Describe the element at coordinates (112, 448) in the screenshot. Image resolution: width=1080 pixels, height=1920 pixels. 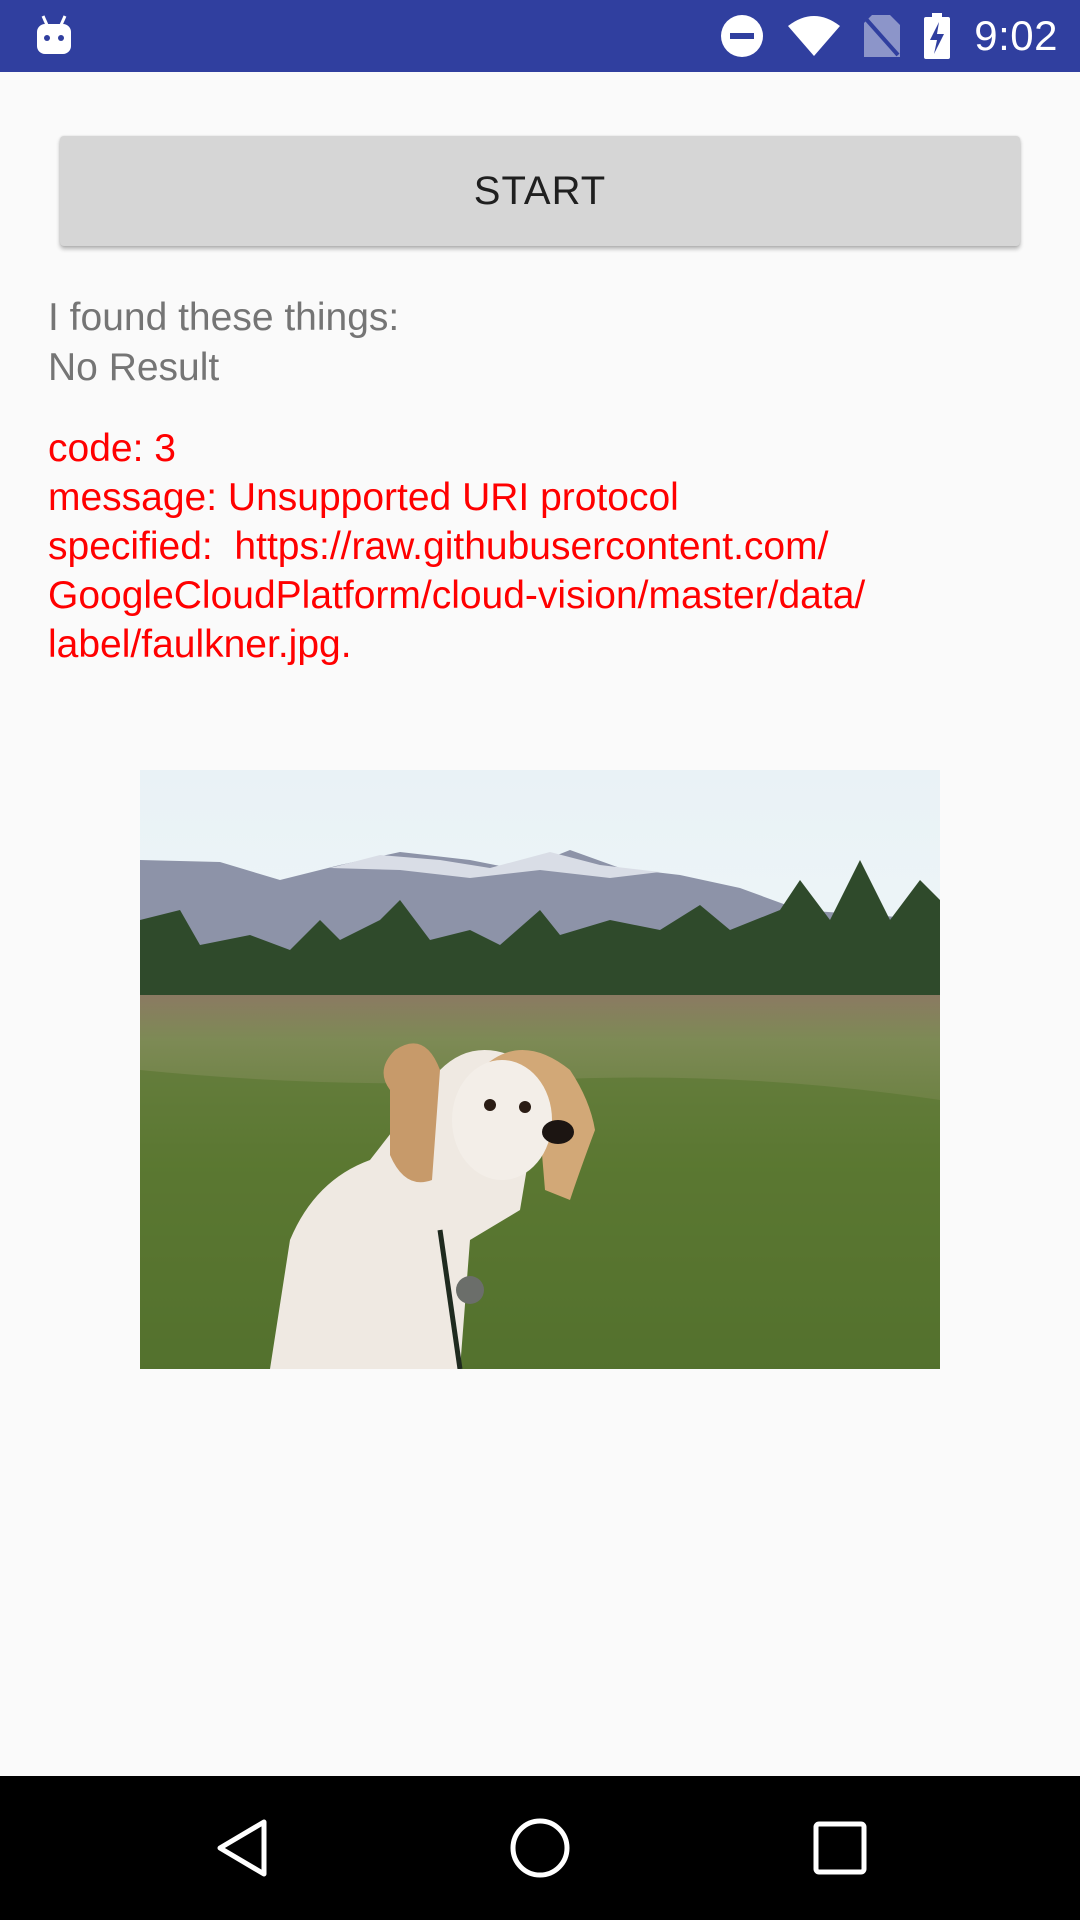
I see `error-line: code: 3` at that location.